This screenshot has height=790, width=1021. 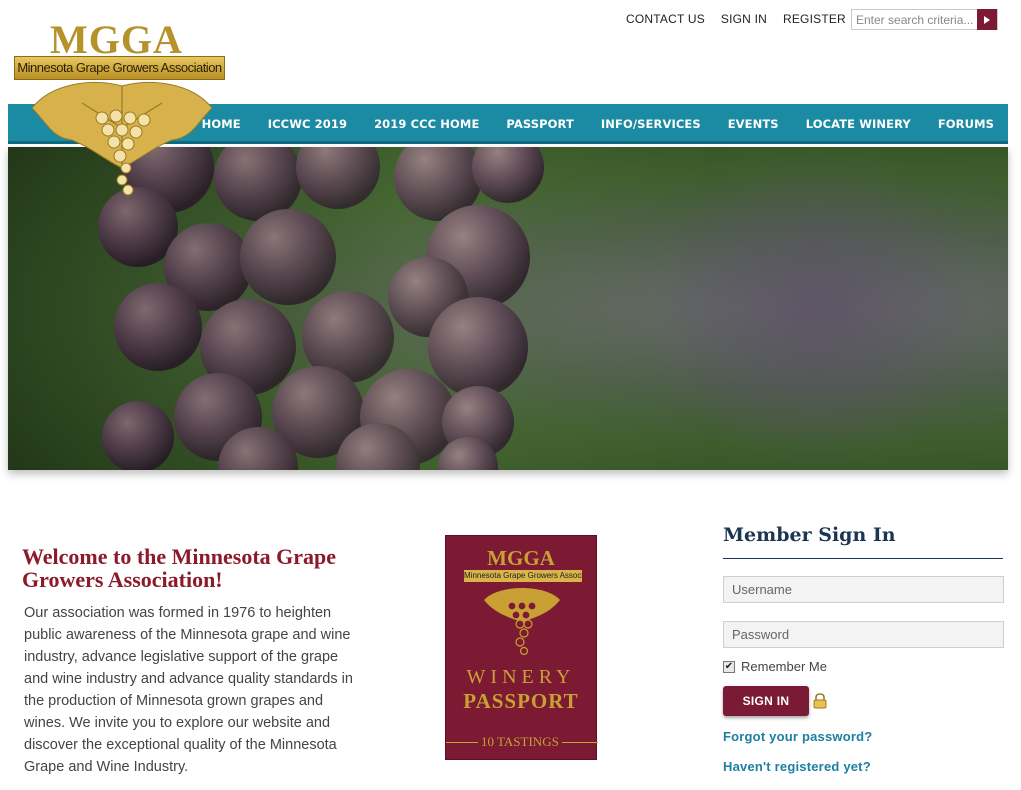 I want to click on nav-events: EVENTS, so click(x=753, y=124).